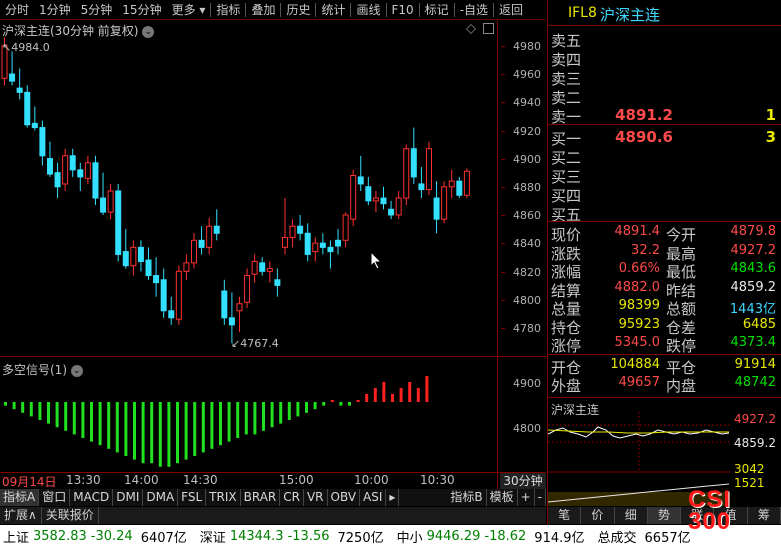 This screenshot has width=781, height=548. I want to click on toolbar-item: 5分钟, so click(97, 10).